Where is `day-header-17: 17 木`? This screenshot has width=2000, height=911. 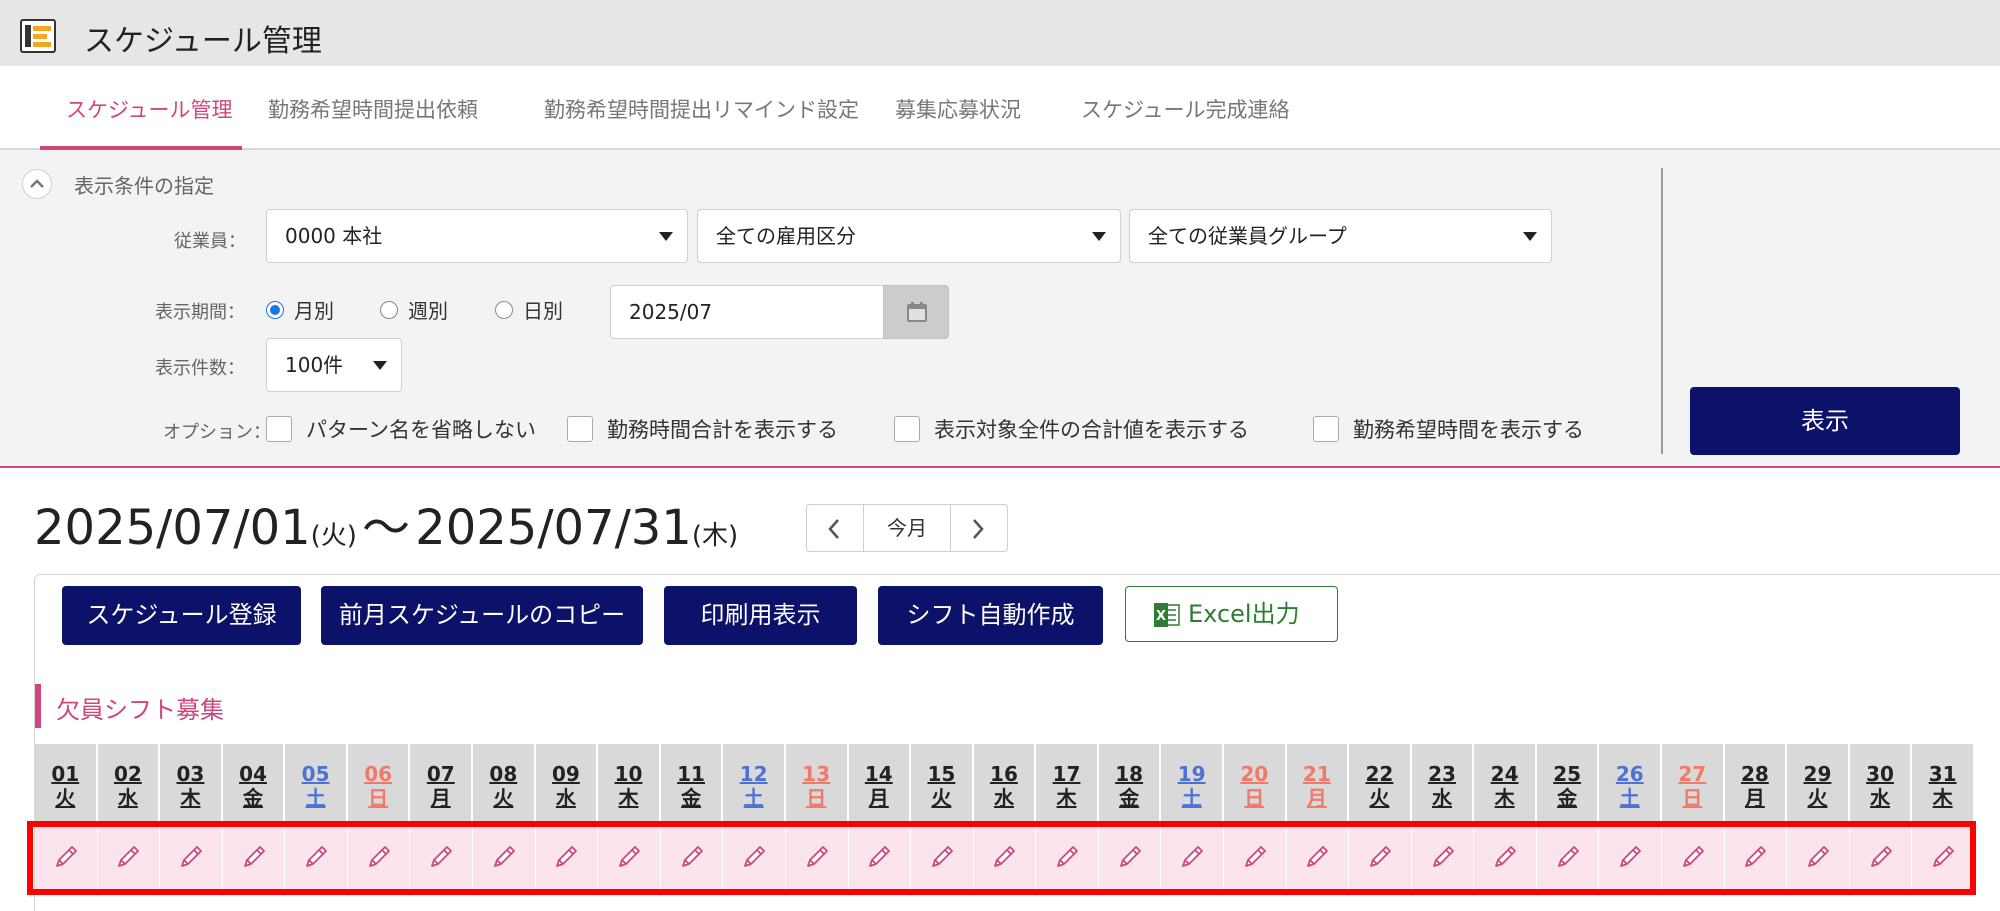 day-header-17: 17 木 is located at coordinates (1067, 782).